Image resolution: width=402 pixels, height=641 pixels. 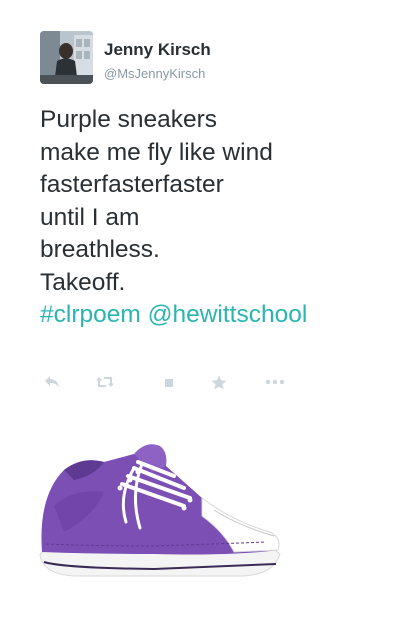 I want to click on purple-sneaker-image, so click(x=160, y=510).